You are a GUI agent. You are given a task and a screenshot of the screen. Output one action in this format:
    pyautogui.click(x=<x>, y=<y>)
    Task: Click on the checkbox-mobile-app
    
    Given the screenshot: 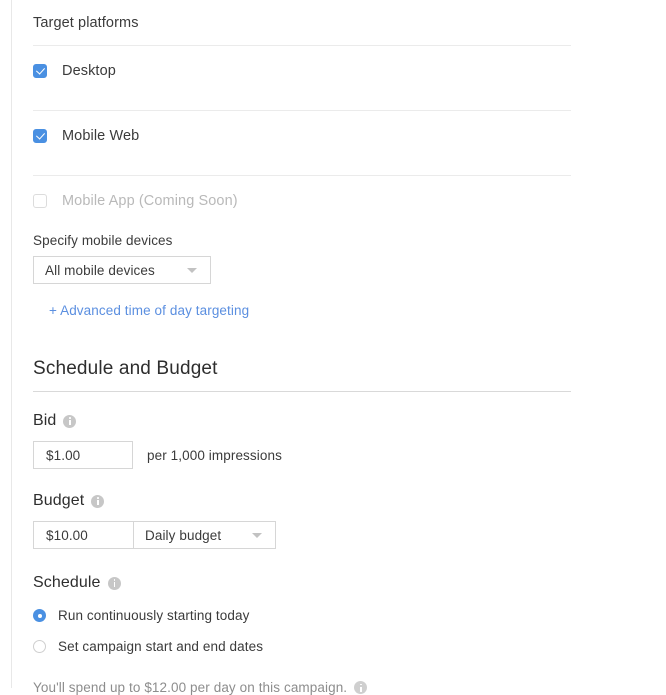 What is the action you would take?
    pyautogui.click(x=40, y=201)
    